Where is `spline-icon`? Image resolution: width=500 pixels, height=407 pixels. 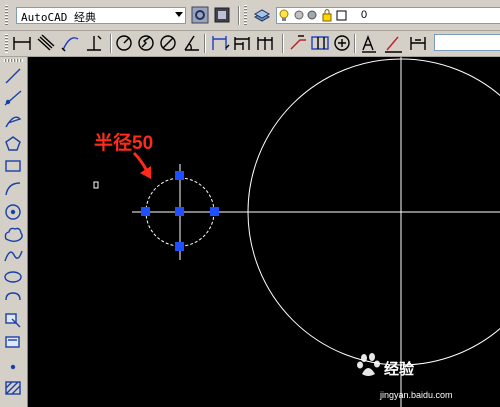
spline-icon is located at coordinates (13, 256).